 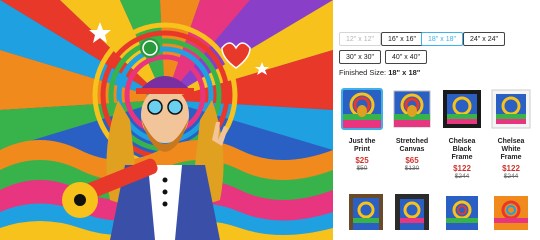 I want to click on option-label-line: Print, so click(x=362, y=149).